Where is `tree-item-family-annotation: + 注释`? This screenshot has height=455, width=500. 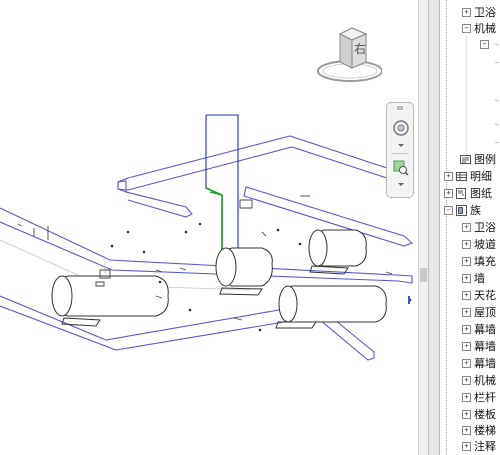 tree-item-family-annotation: + 注释 is located at coordinates (479, 446).